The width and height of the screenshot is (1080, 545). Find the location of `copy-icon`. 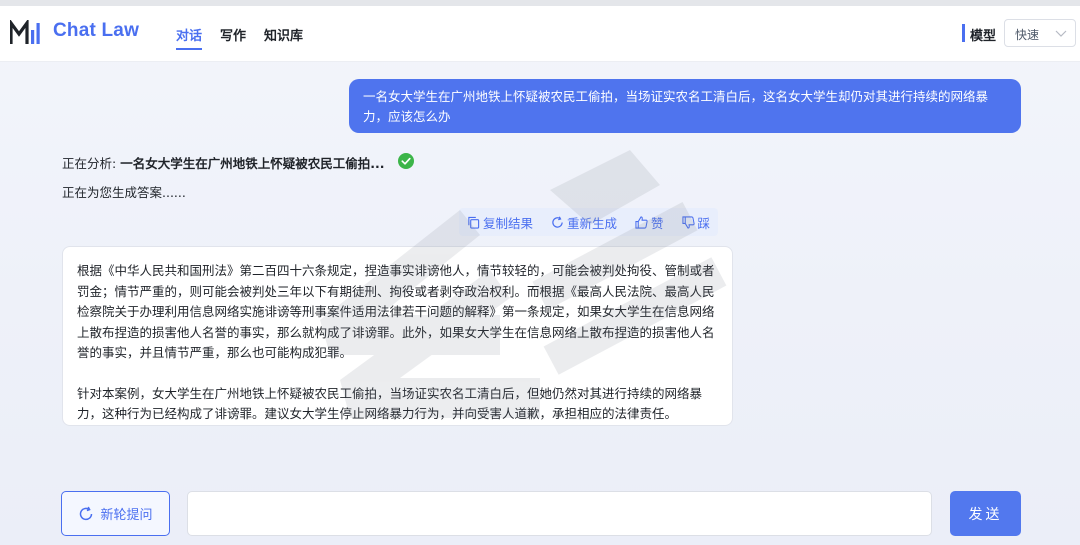

copy-icon is located at coordinates (474, 222).